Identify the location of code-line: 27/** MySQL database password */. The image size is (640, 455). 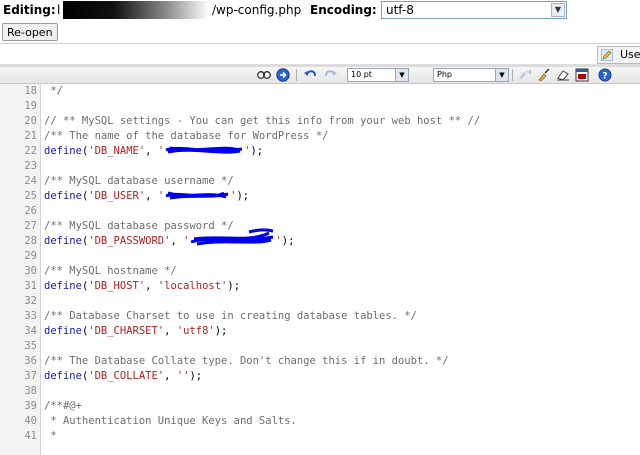
(320, 226).